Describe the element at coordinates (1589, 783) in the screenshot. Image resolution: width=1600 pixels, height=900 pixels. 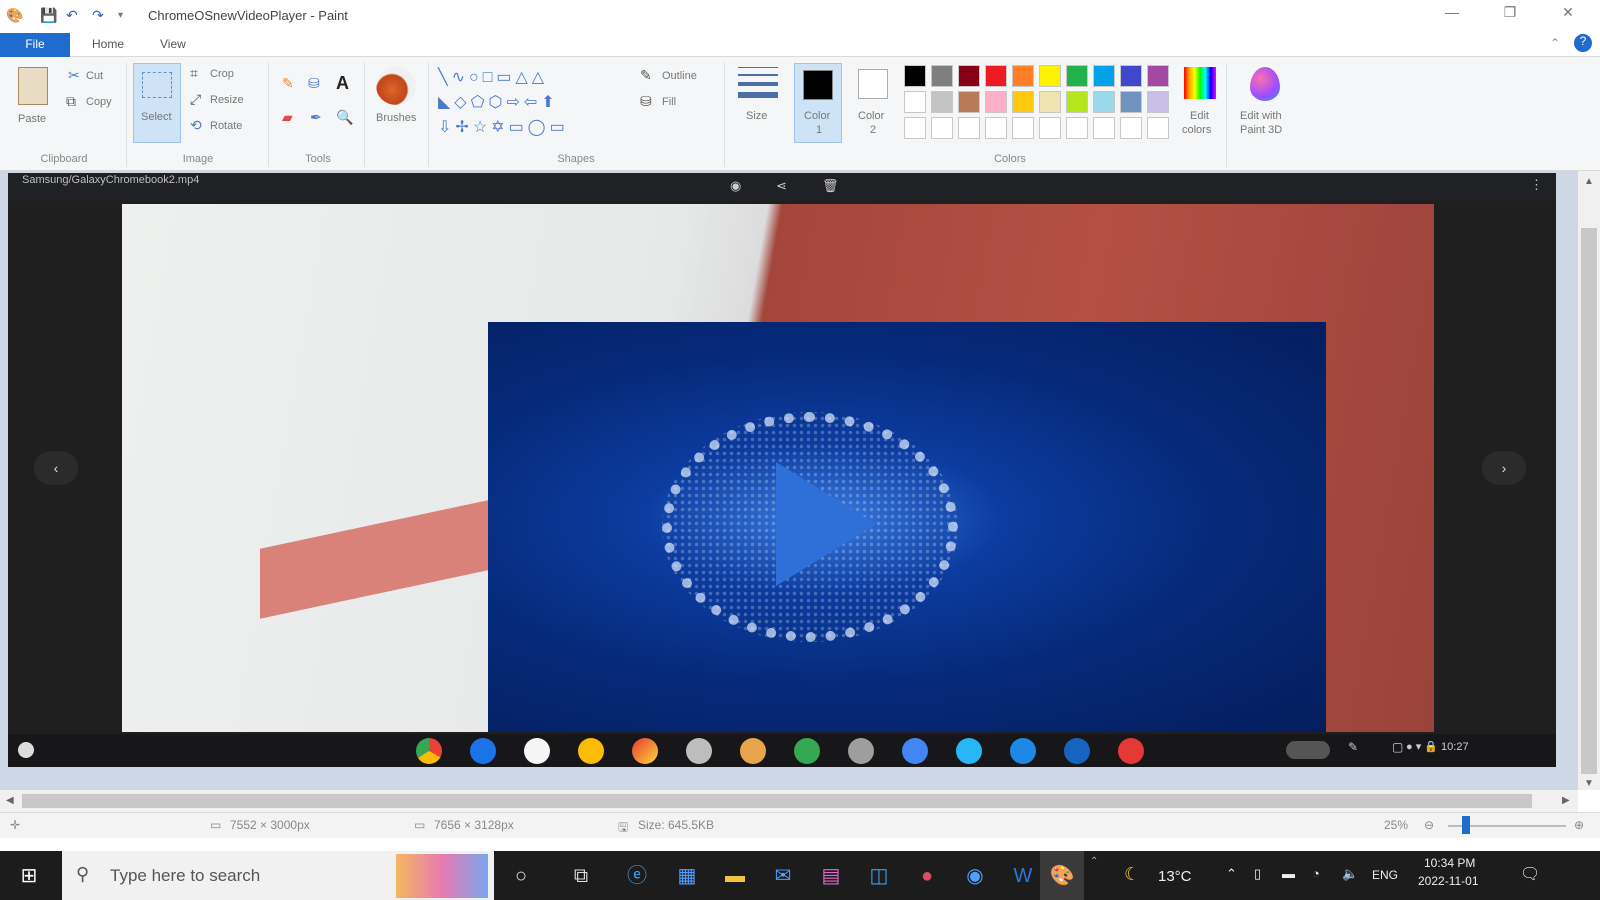
I see `scroll-down-icon: ▼` at that location.